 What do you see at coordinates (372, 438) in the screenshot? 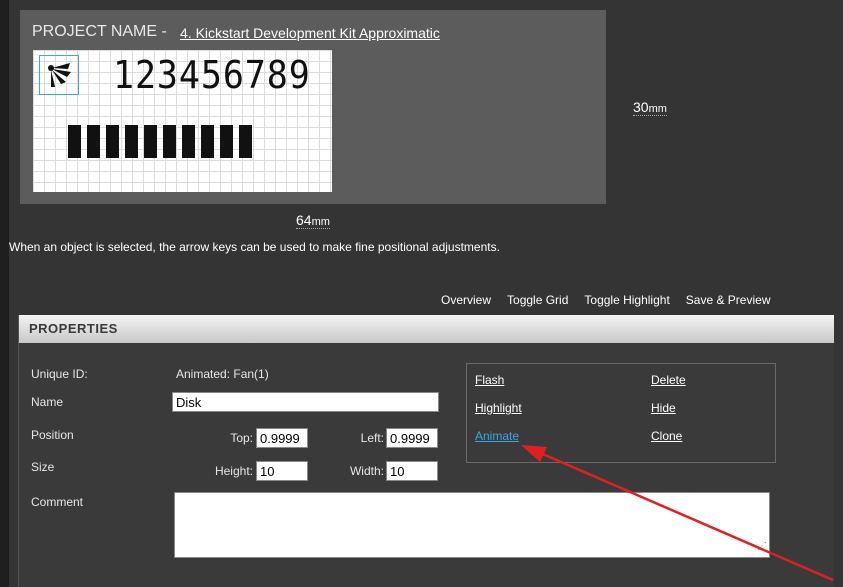
I see `left-label: Left:` at bounding box center [372, 438].